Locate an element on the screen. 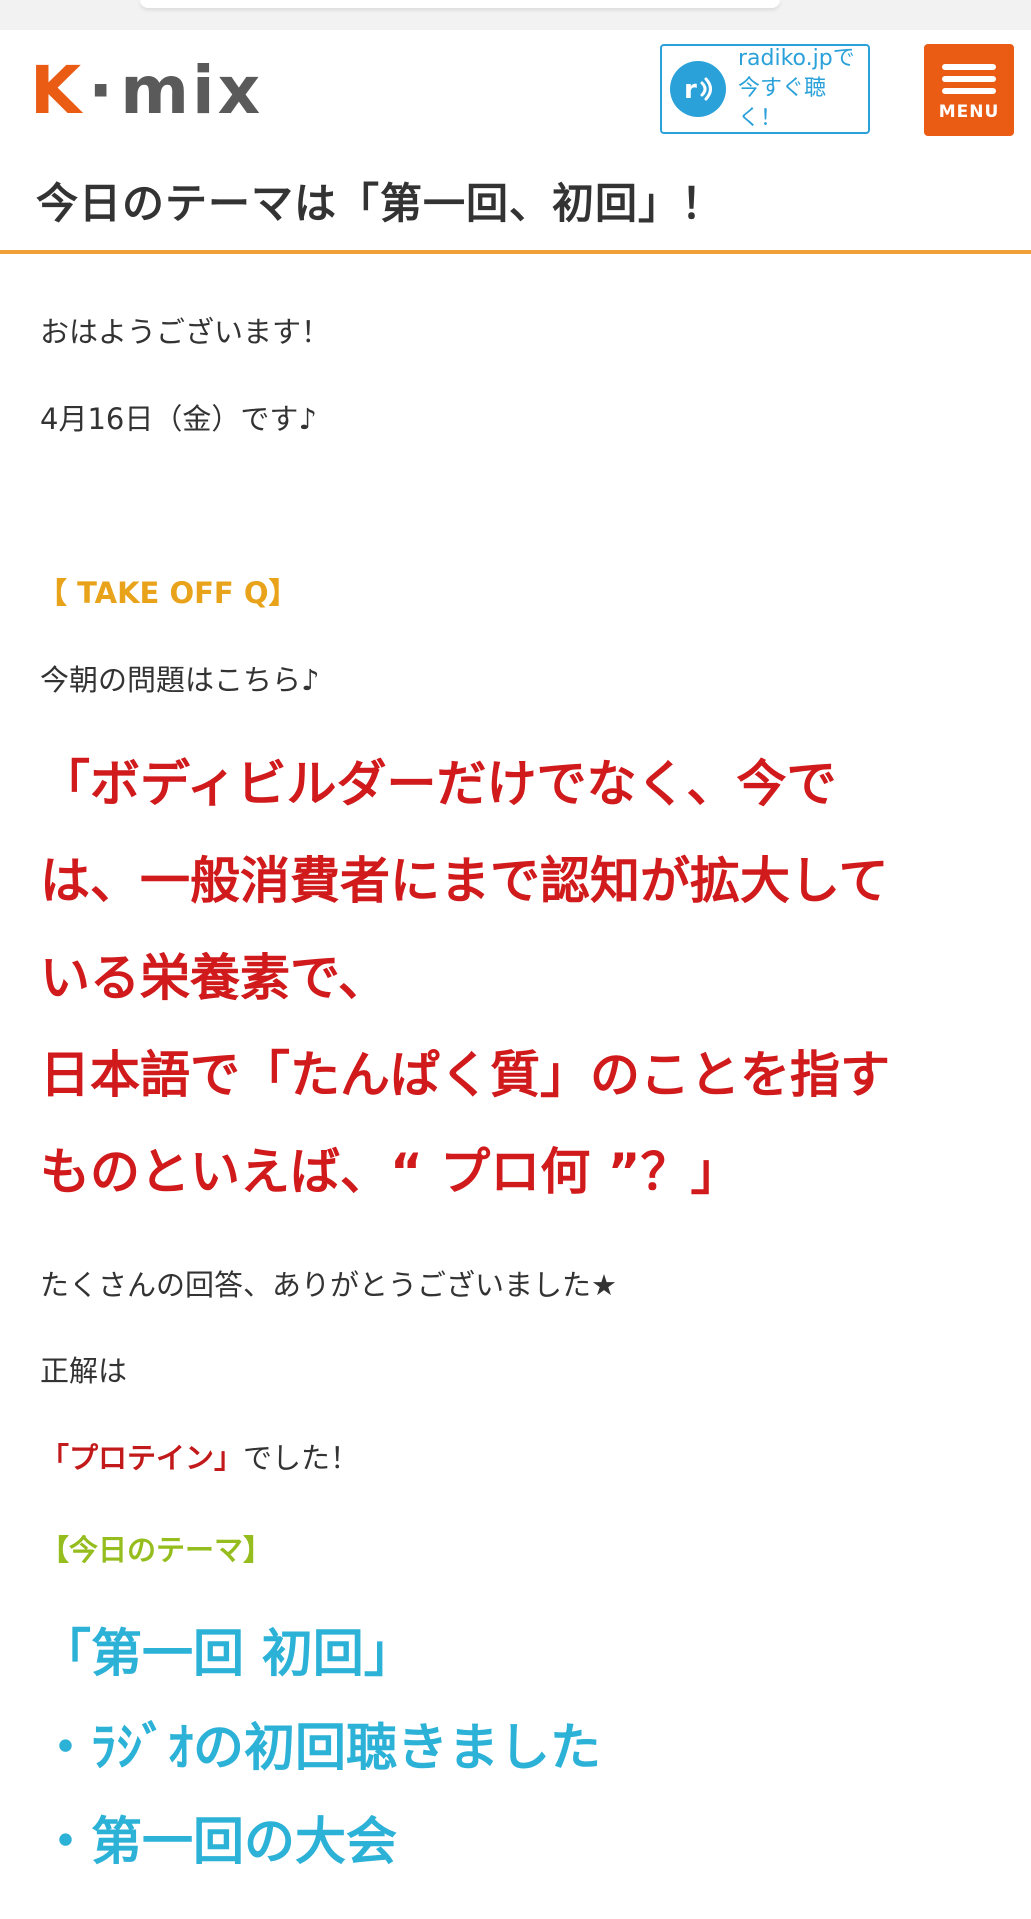 The width and height of the screenshot is (1031, 1919). quiz-question-line: ものといえば、“ プロ何 ”？」 is located at coordinates (390, 1172).